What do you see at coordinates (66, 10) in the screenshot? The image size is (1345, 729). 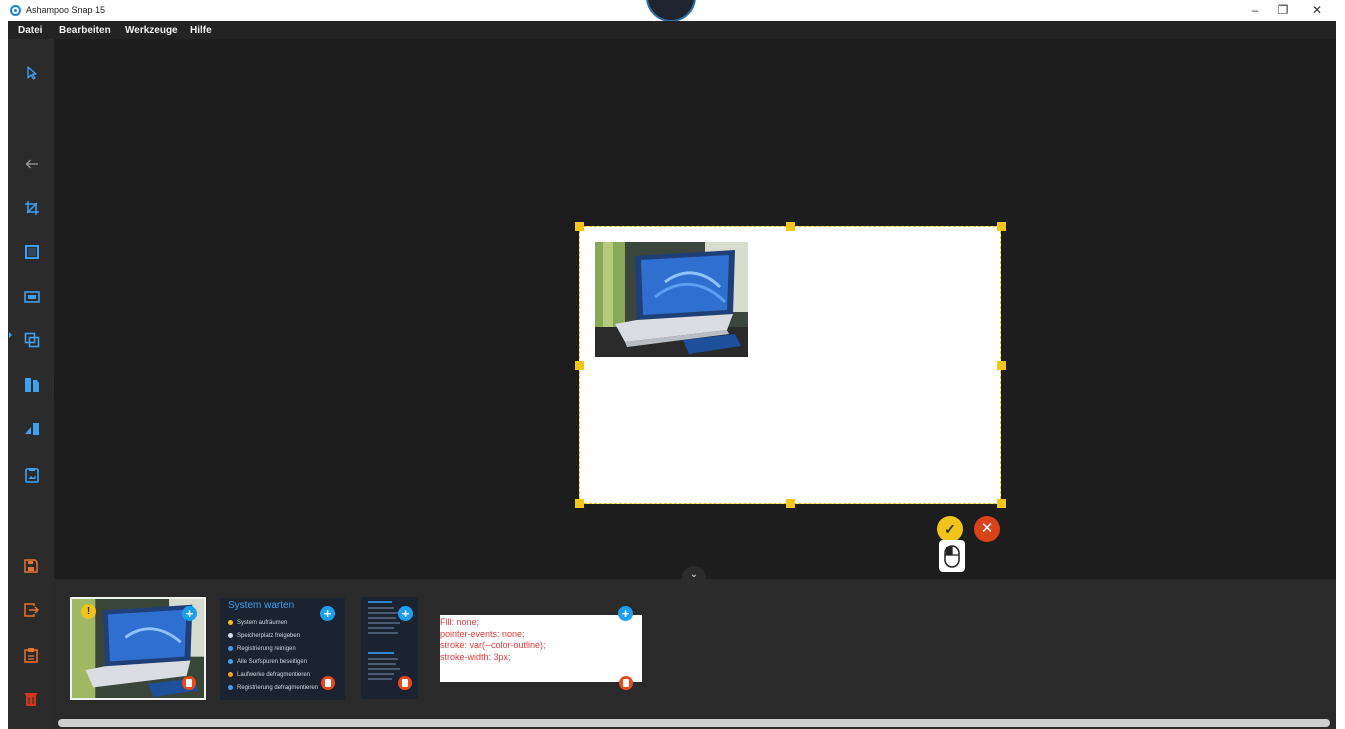 I see `window-title: Ashampoo Snap 15` at bounding box center [66, 10].